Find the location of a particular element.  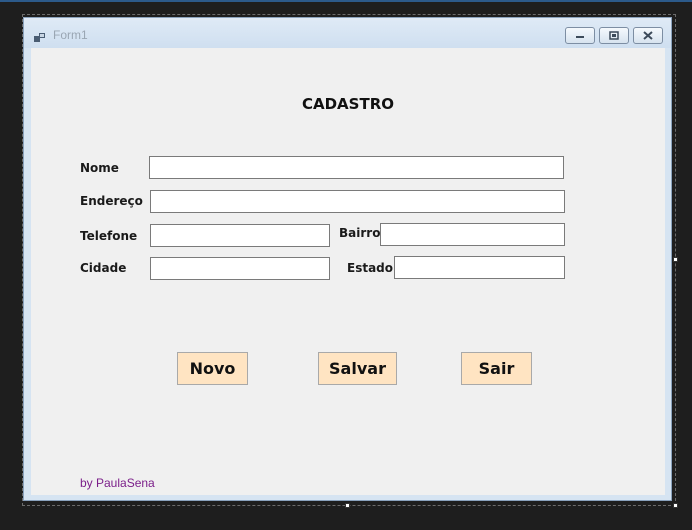

endereco-input is located at coordinates (357, 201).